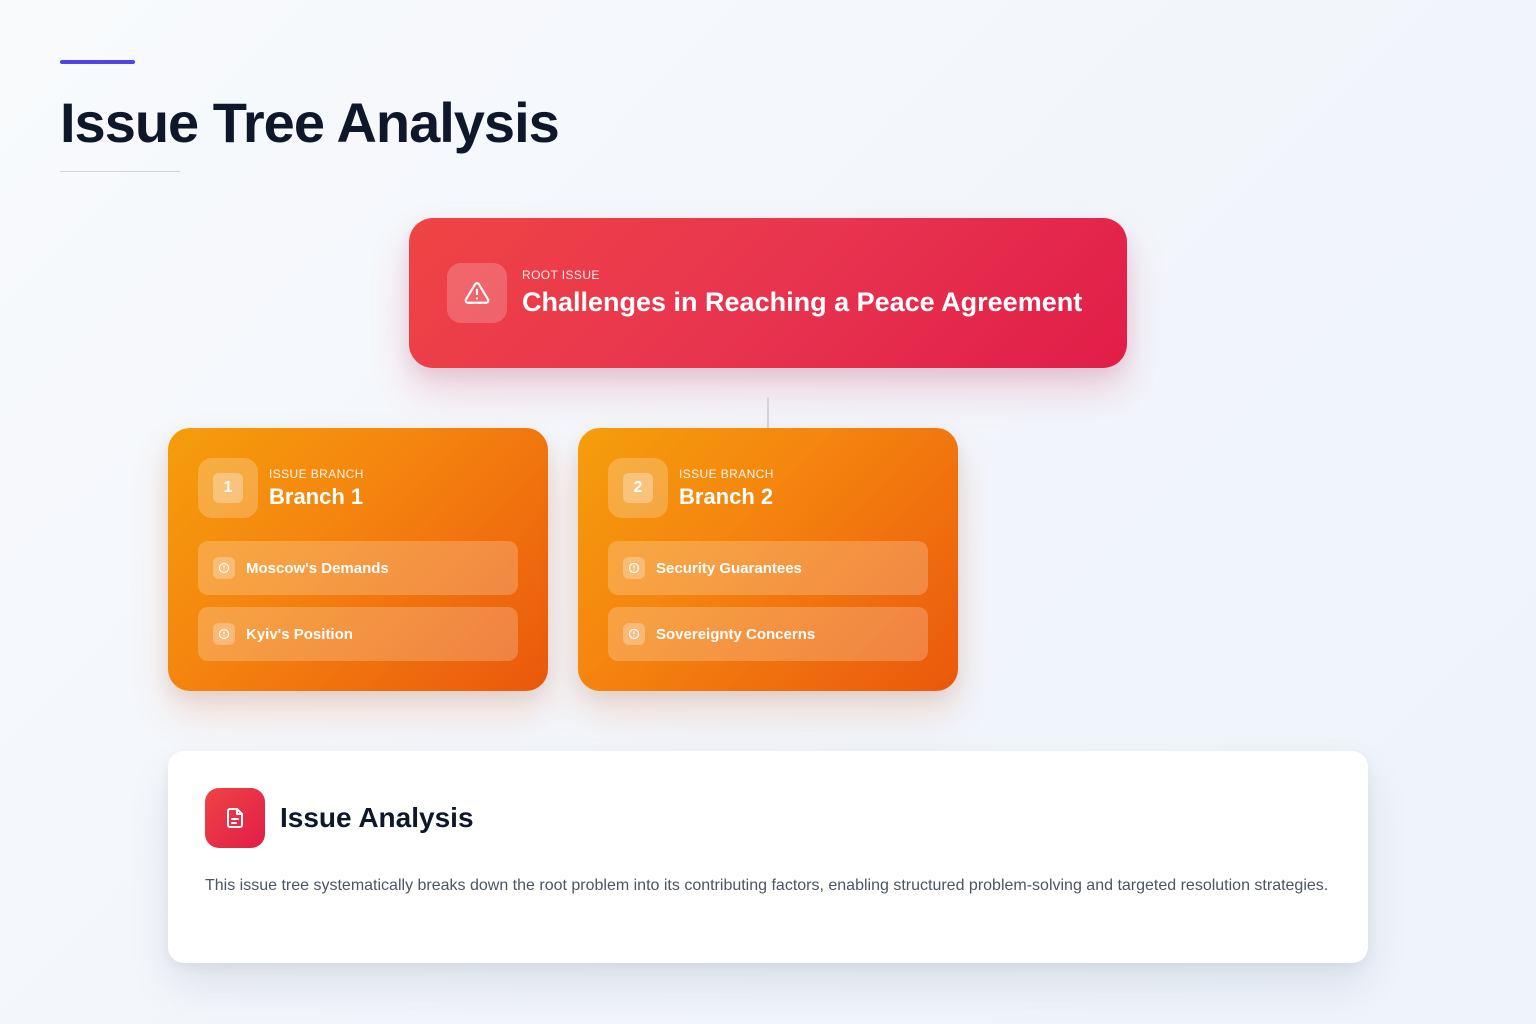 Image resolution: width=1536 pixels, height=1024 pixels. Describe the element at coordinates (97, 62) in the screenshot. I see `title-accent-bar` at that location.